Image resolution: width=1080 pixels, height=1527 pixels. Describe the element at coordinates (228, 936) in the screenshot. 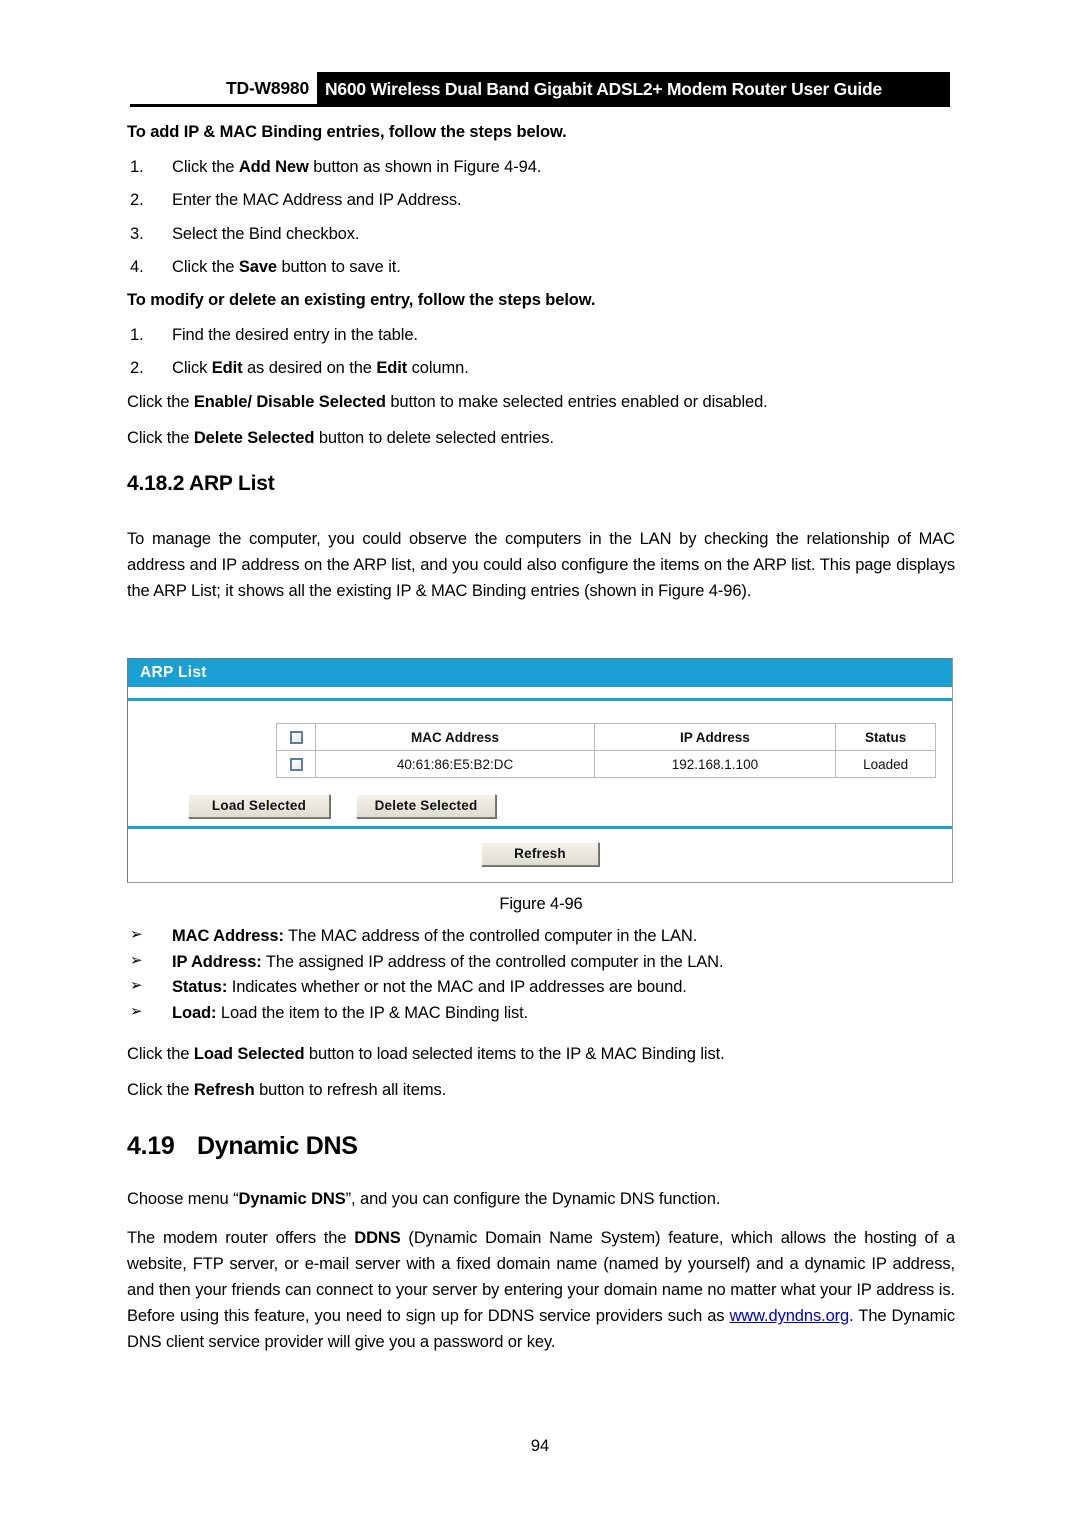

I see `definition-term: MAC Address:` at that location.